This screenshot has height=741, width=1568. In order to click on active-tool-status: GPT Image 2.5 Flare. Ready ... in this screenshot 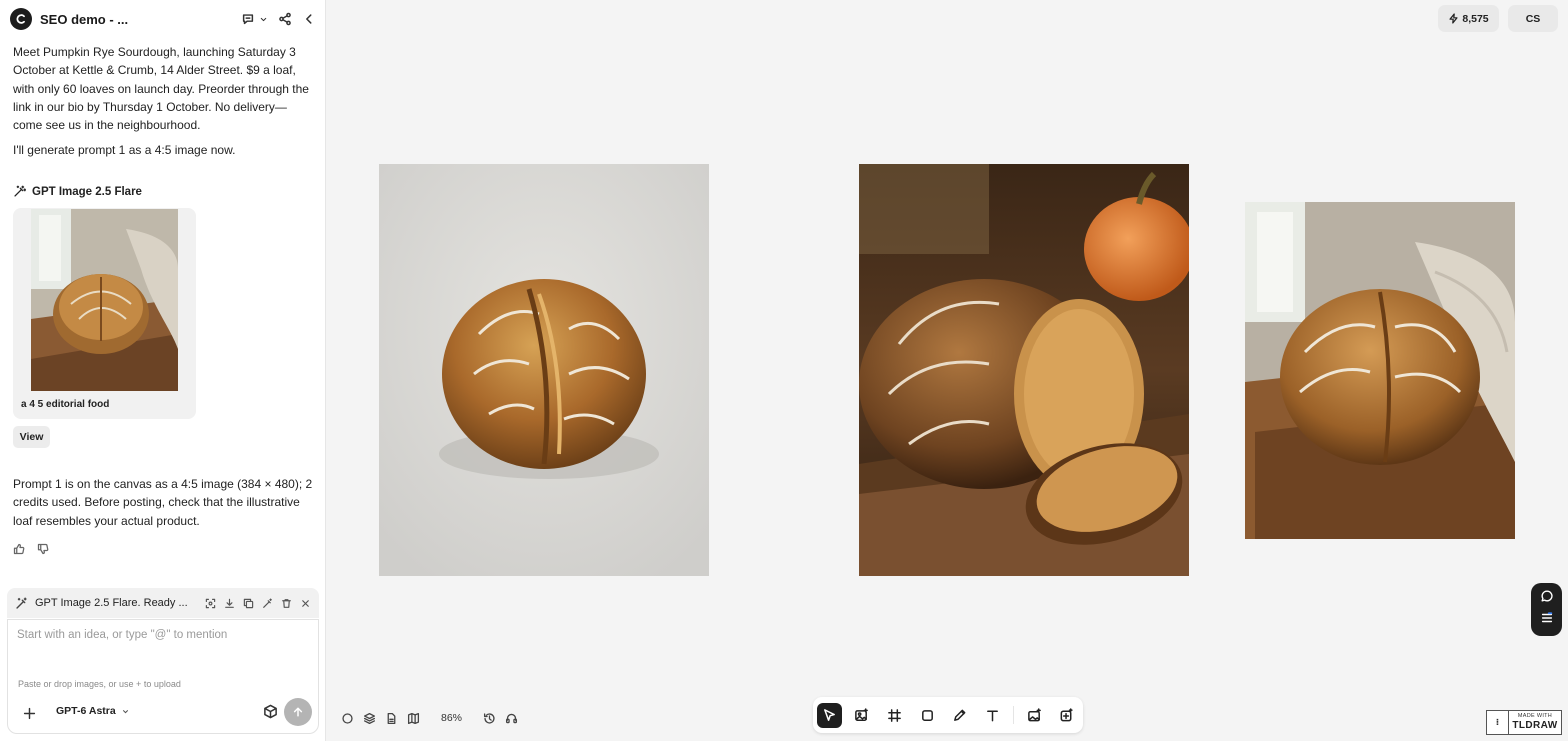, I will do `click(111, 603)`.